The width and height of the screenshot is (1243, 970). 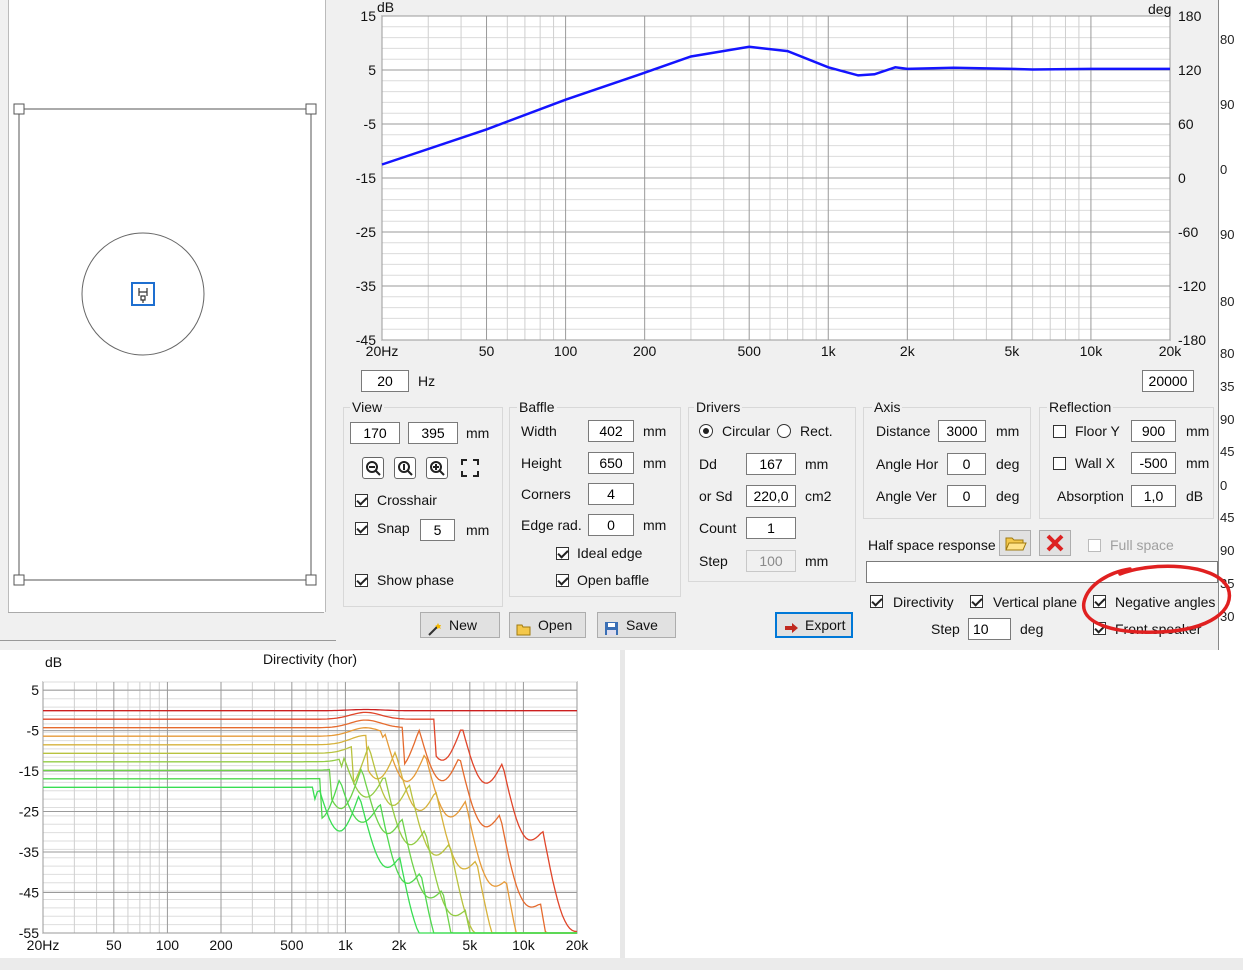 I want to click on absorption-input, so click(x=1153, y=496).